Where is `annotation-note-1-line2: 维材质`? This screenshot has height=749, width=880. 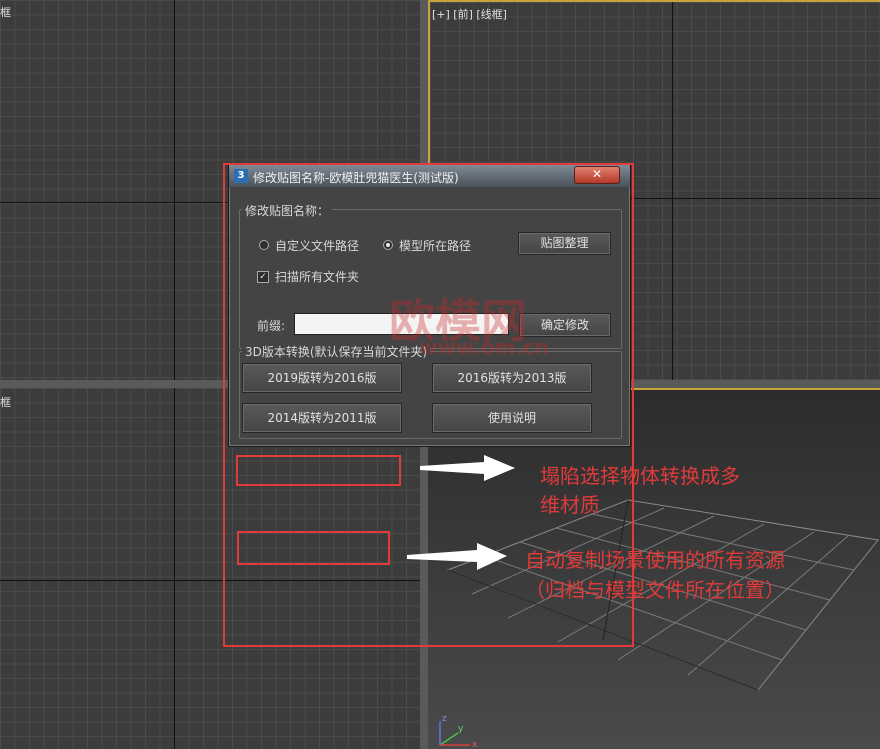
annotation-note-1-line2: 维材质 is located at coordinates (570, 505).